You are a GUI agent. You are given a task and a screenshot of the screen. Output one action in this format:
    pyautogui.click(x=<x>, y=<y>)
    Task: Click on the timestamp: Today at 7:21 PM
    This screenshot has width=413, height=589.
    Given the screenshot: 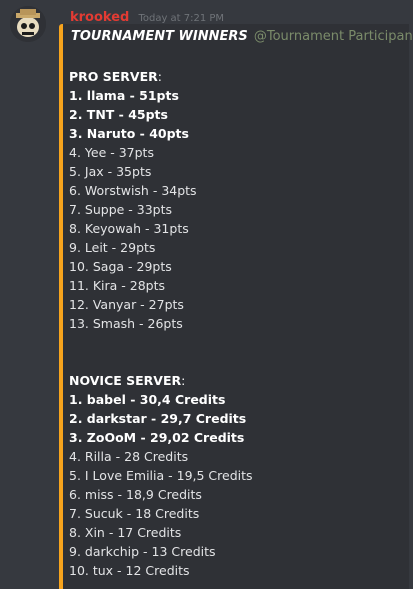 What is the action you would take?
    pyautogui.click(x=181, y=18)
    